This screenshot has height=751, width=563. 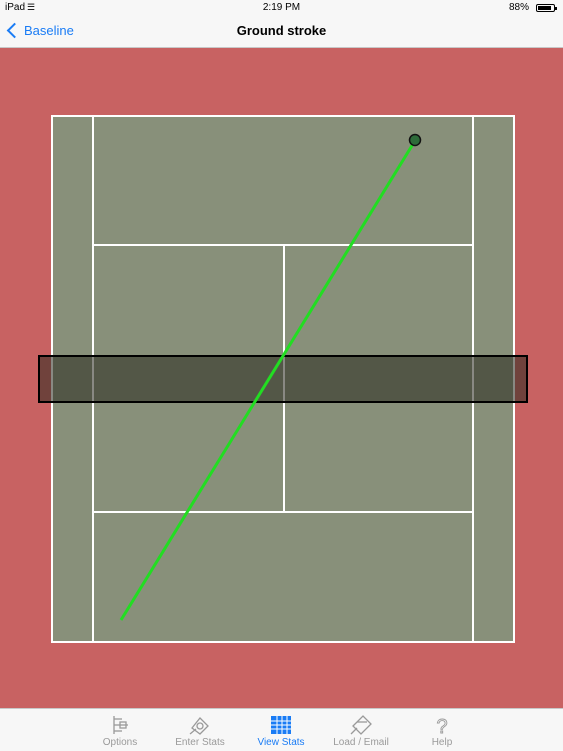 I want to click on options-icon, so click(x=120, y=725).